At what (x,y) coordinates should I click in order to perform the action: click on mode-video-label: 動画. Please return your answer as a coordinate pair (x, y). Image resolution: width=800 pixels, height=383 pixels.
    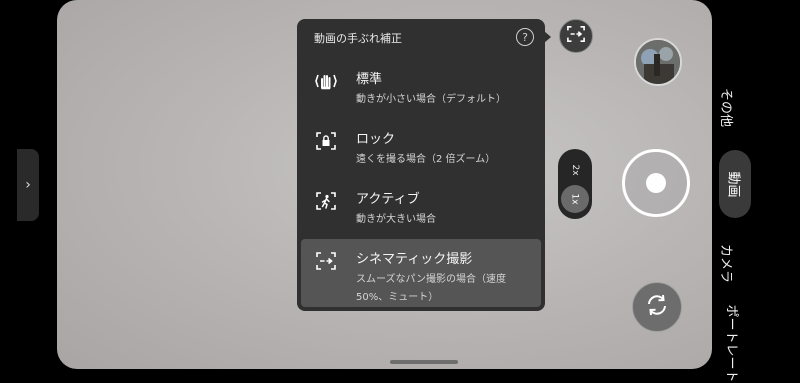
    Looking at the image, I should click on (733, 184).